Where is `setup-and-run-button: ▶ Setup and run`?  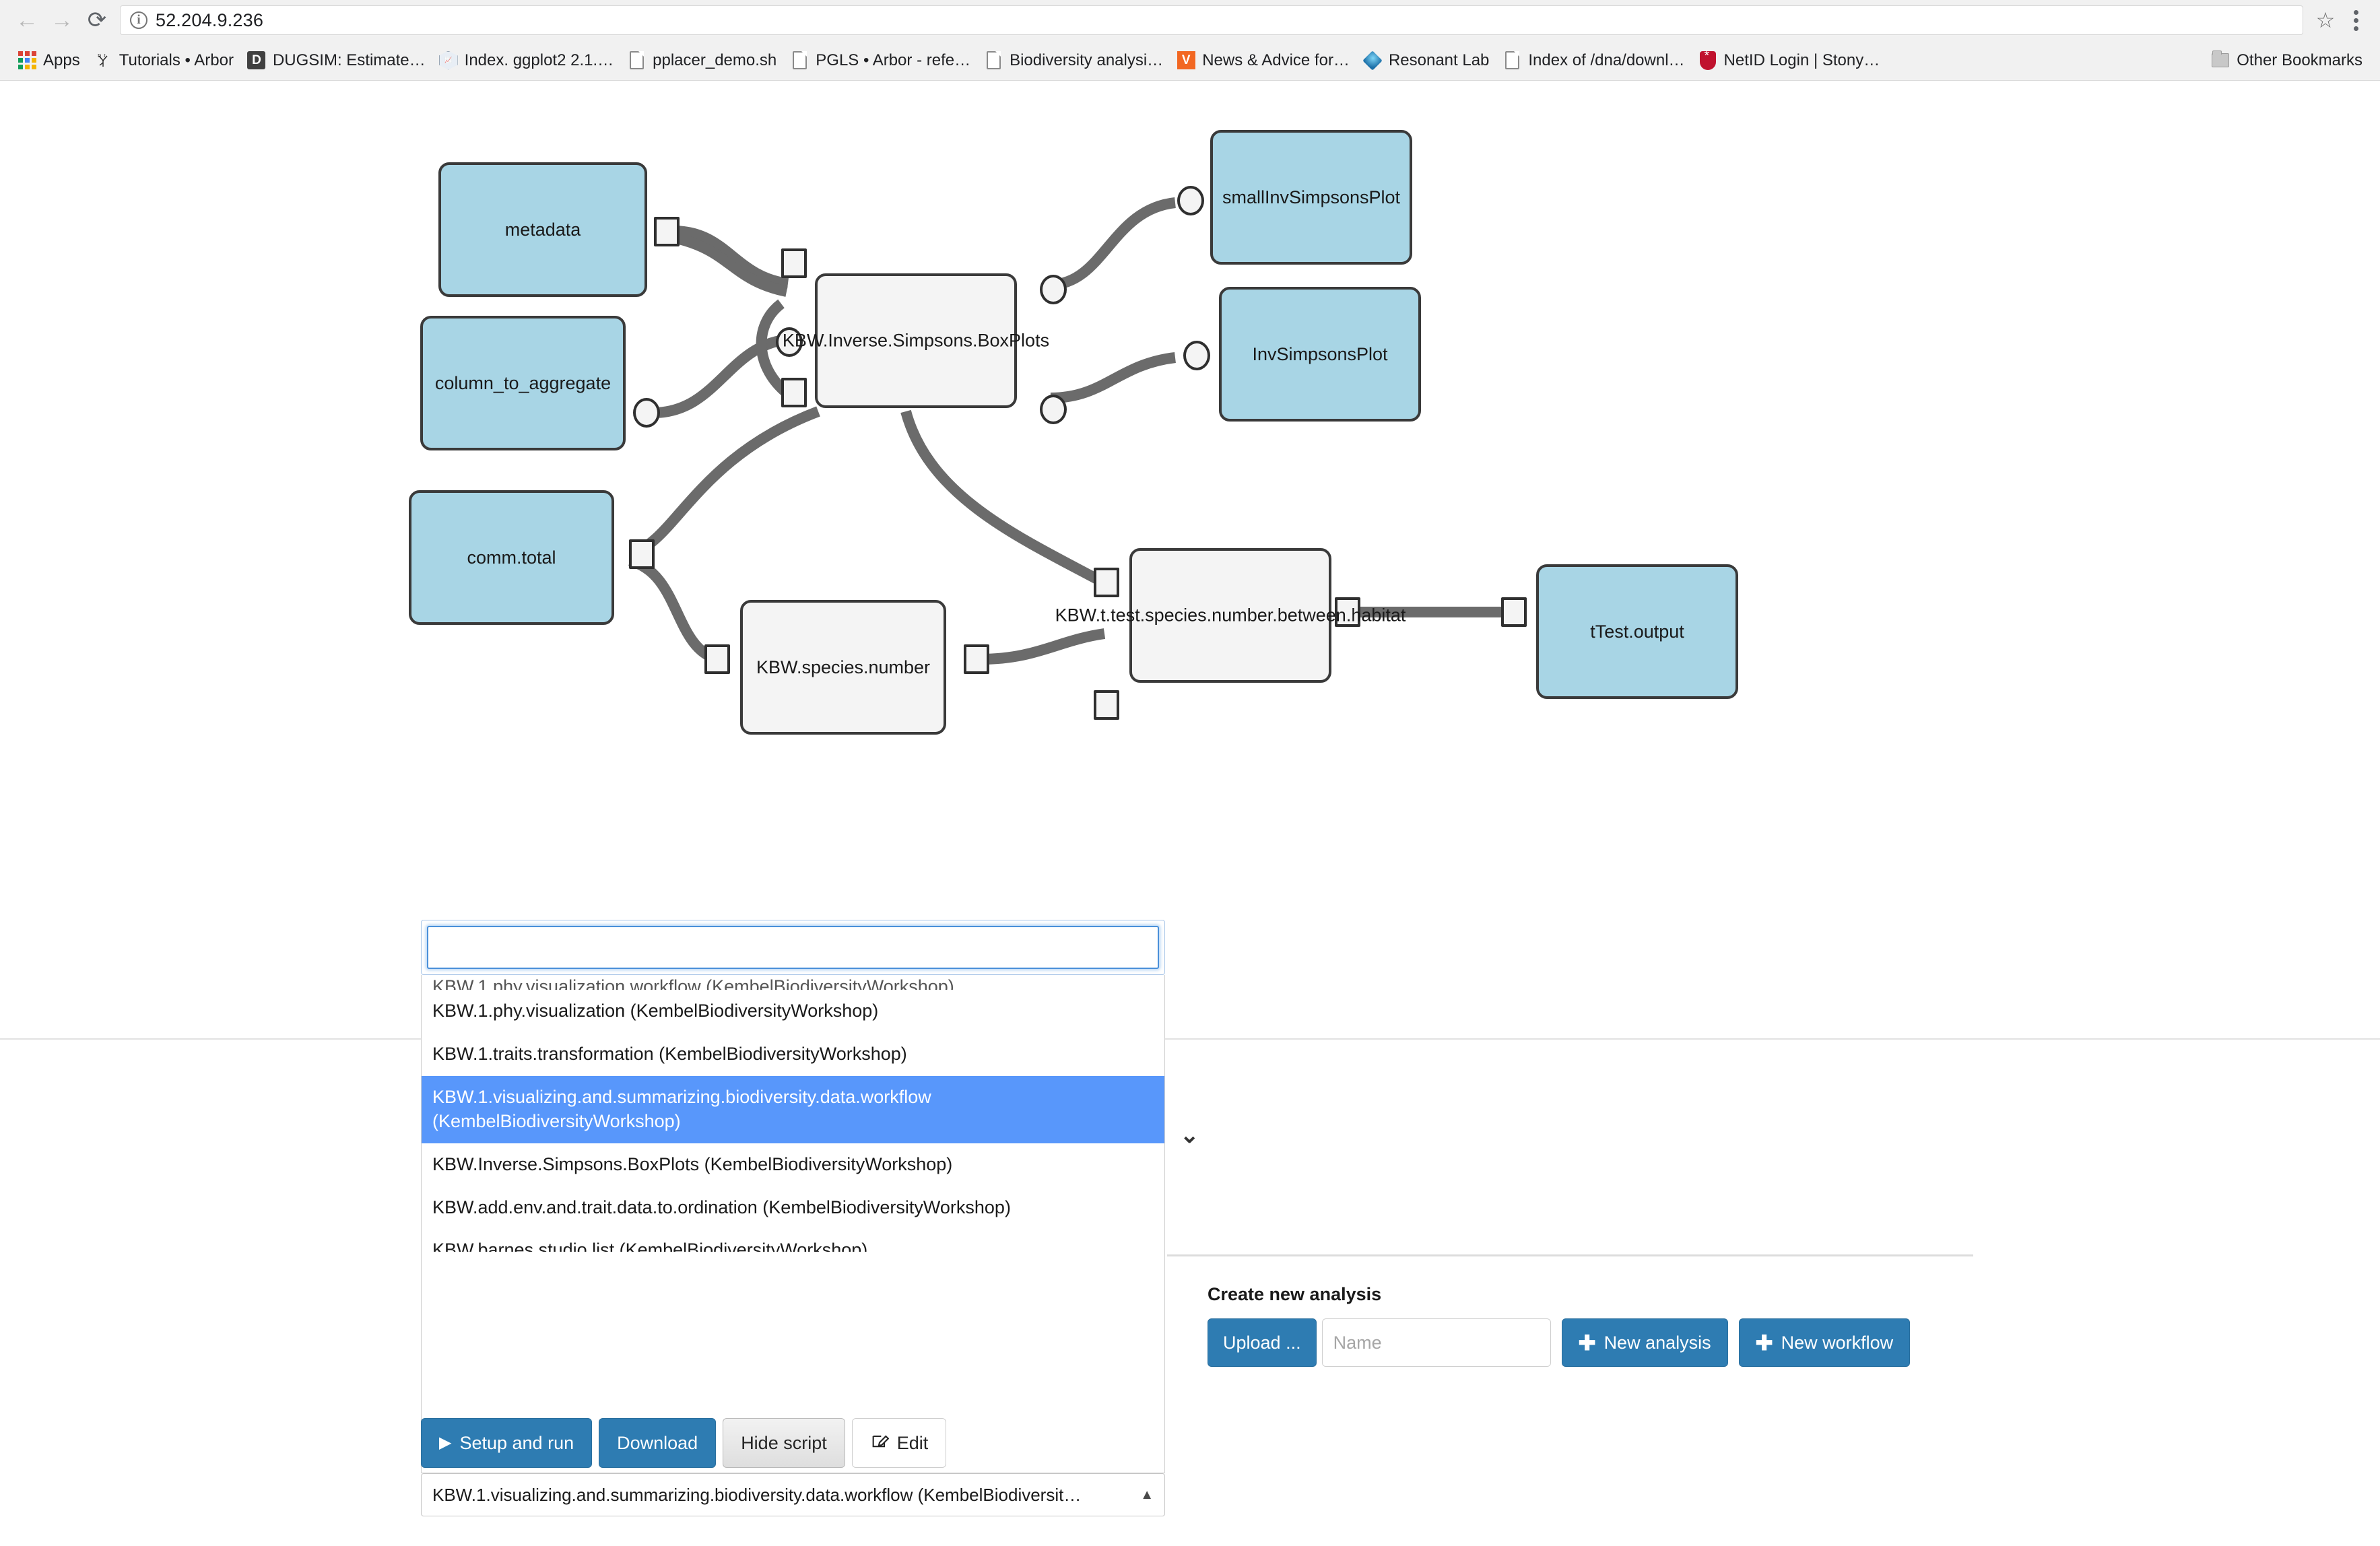 setup-and-run-button: ▶ Setup and run is located at coordinates (507, 1443).